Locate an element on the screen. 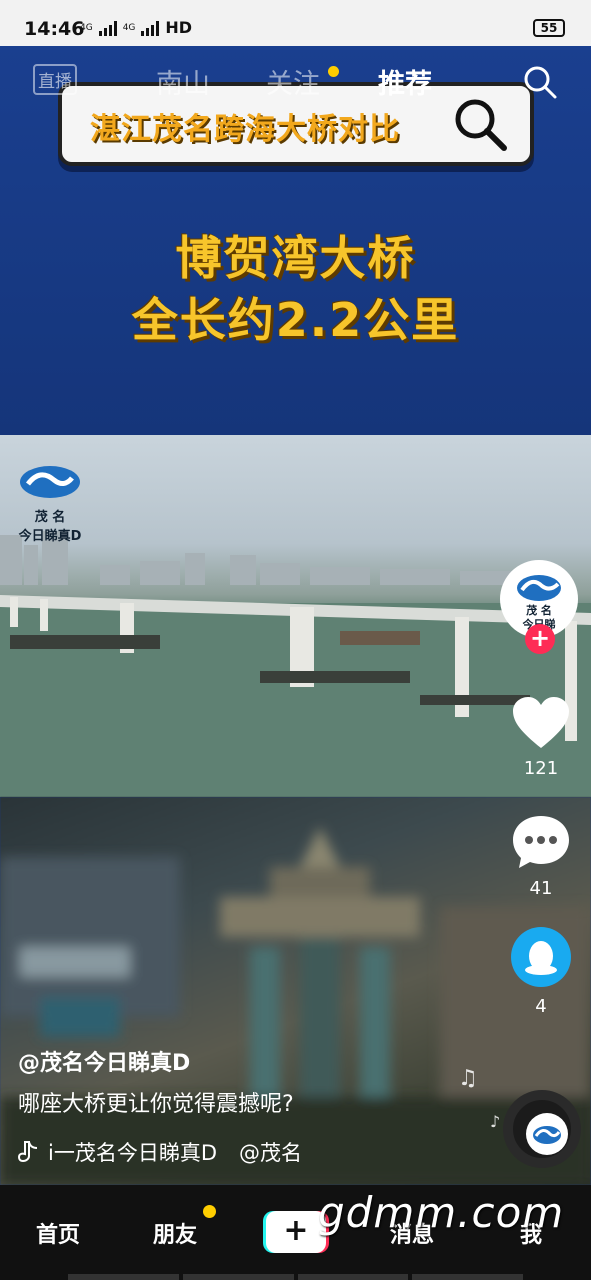  signal-icon is located at coordinates (107, 28).